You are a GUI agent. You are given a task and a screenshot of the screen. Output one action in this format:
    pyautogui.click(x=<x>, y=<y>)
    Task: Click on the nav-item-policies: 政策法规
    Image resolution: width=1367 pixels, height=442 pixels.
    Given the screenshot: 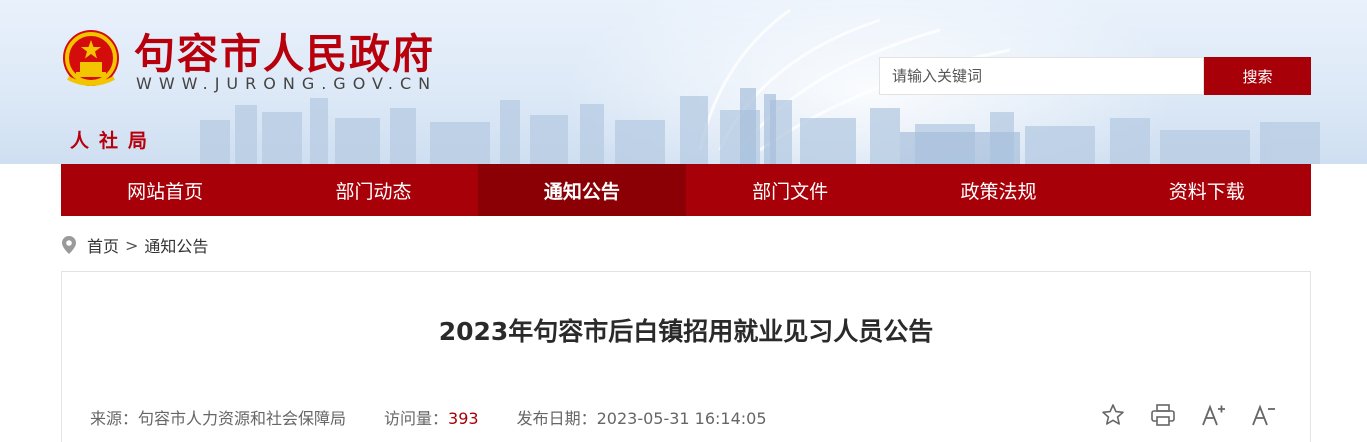 What is the action you would take?
    pyautogui.click(x=998, y=190)
    